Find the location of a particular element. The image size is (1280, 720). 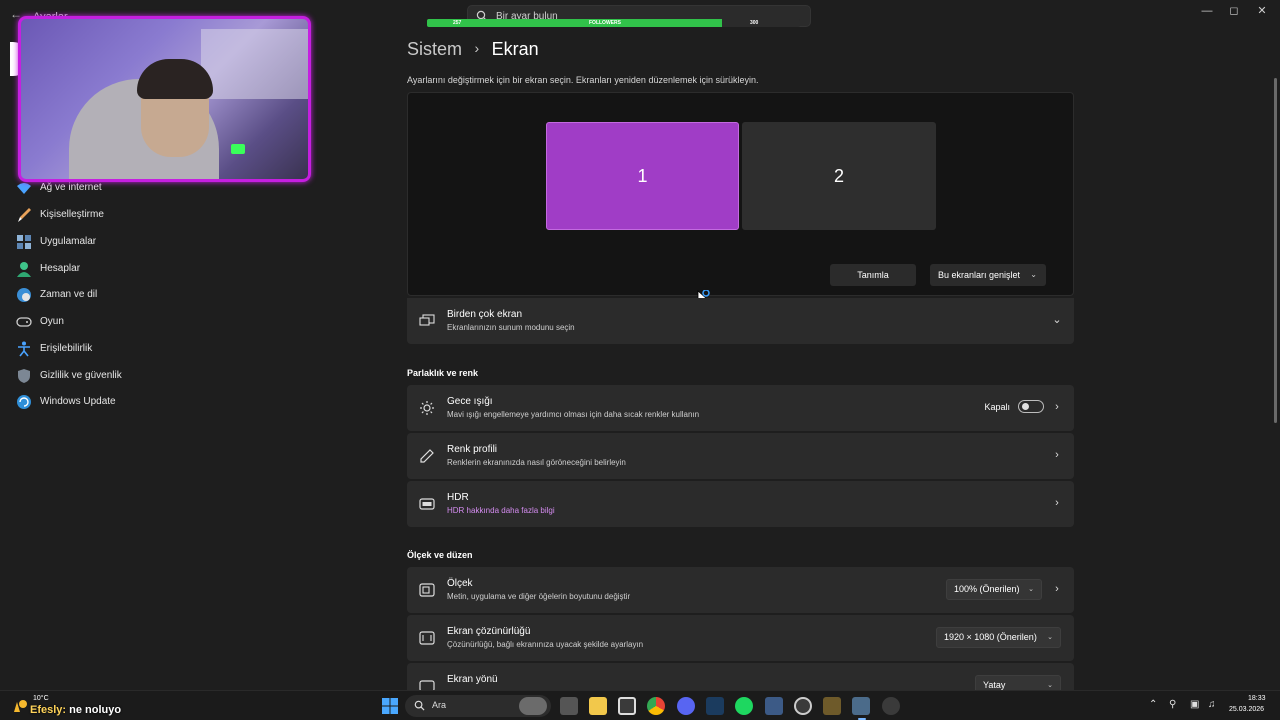

volume-icon: ♫ is located at coordinates (1212, 704).